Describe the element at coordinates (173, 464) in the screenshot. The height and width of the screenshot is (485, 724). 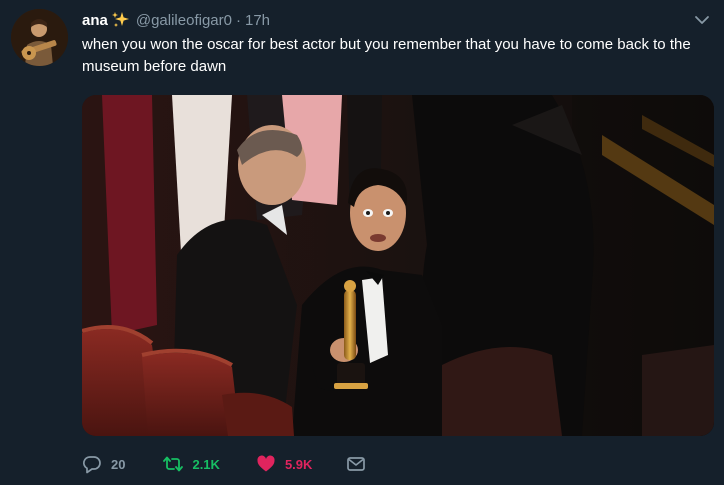
I see `retweet-icon` at that location.